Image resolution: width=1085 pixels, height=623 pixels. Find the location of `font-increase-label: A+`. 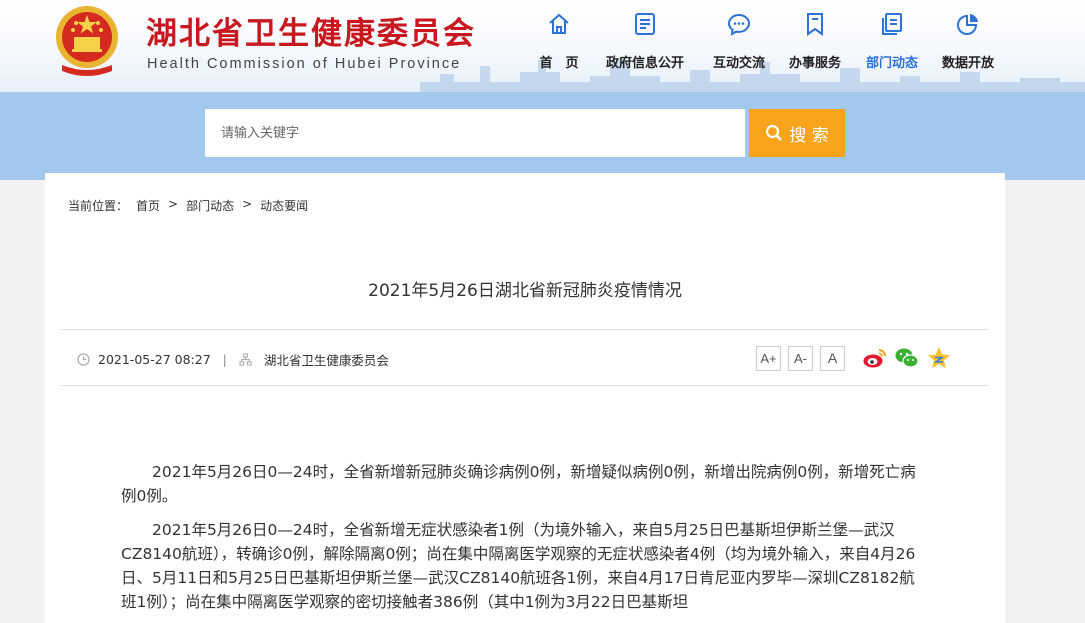

font-increase-label: A+ is located at coordinates (768, 358).